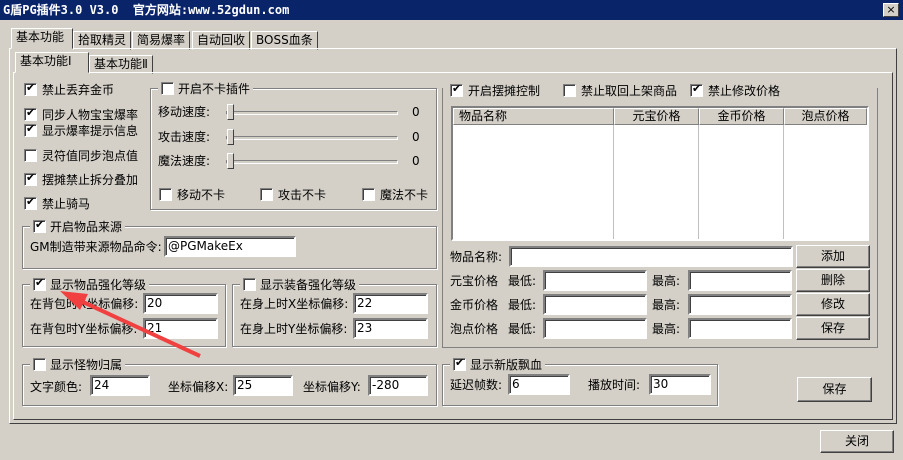 The width and height of the screenshot is (903, 460). What do you see at coordinates (52, 62) in the screenshot?
I see `subtab-basic-1: 基本功能Ⅰ` at bounding box center [52, 62].